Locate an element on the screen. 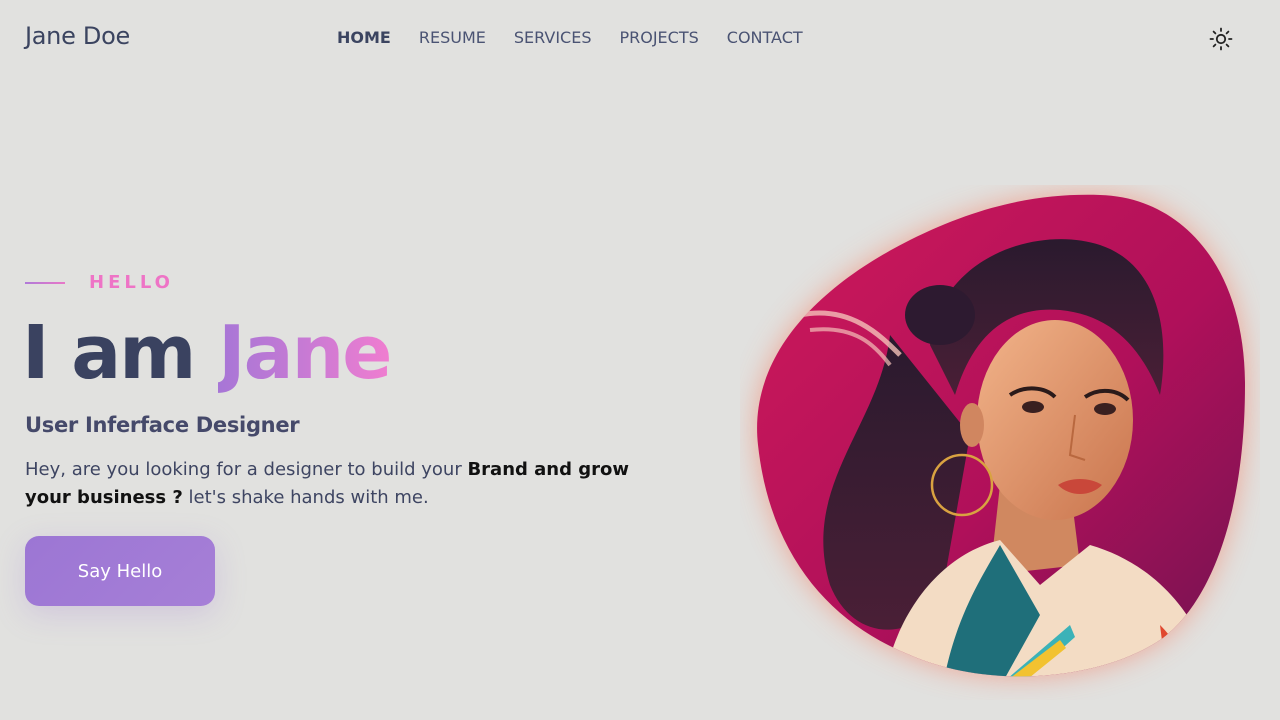  nav-item-resume: RESUME is located at coordinates (452, 37).